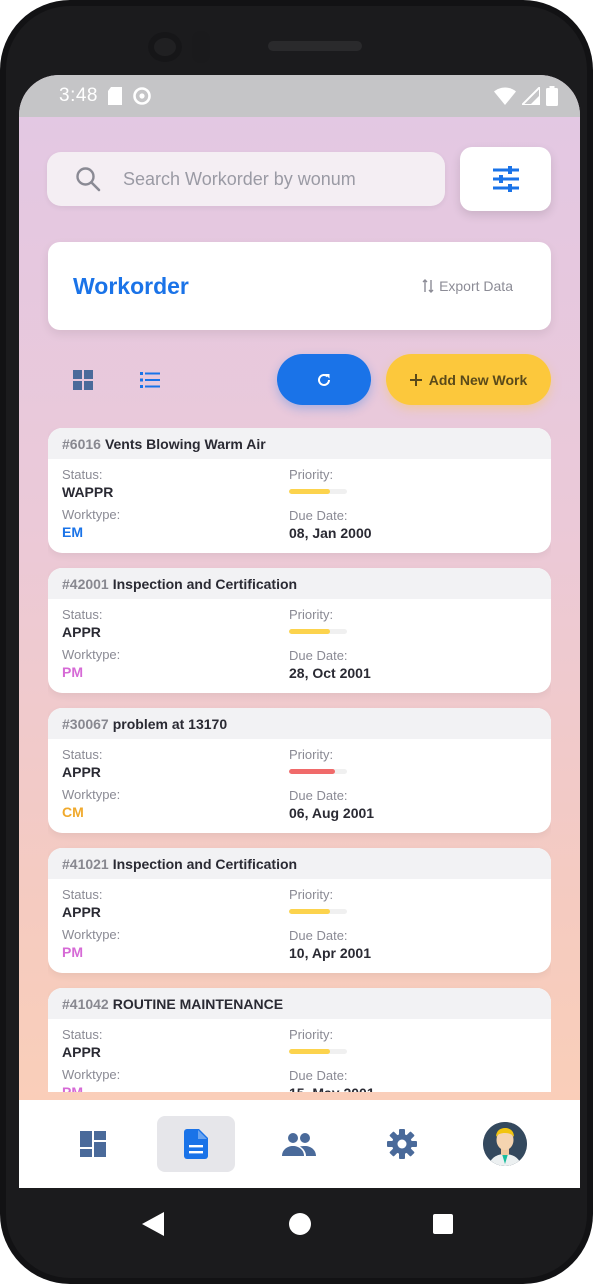  I want to click on workorder-number: #41042, so click(85, 1003).